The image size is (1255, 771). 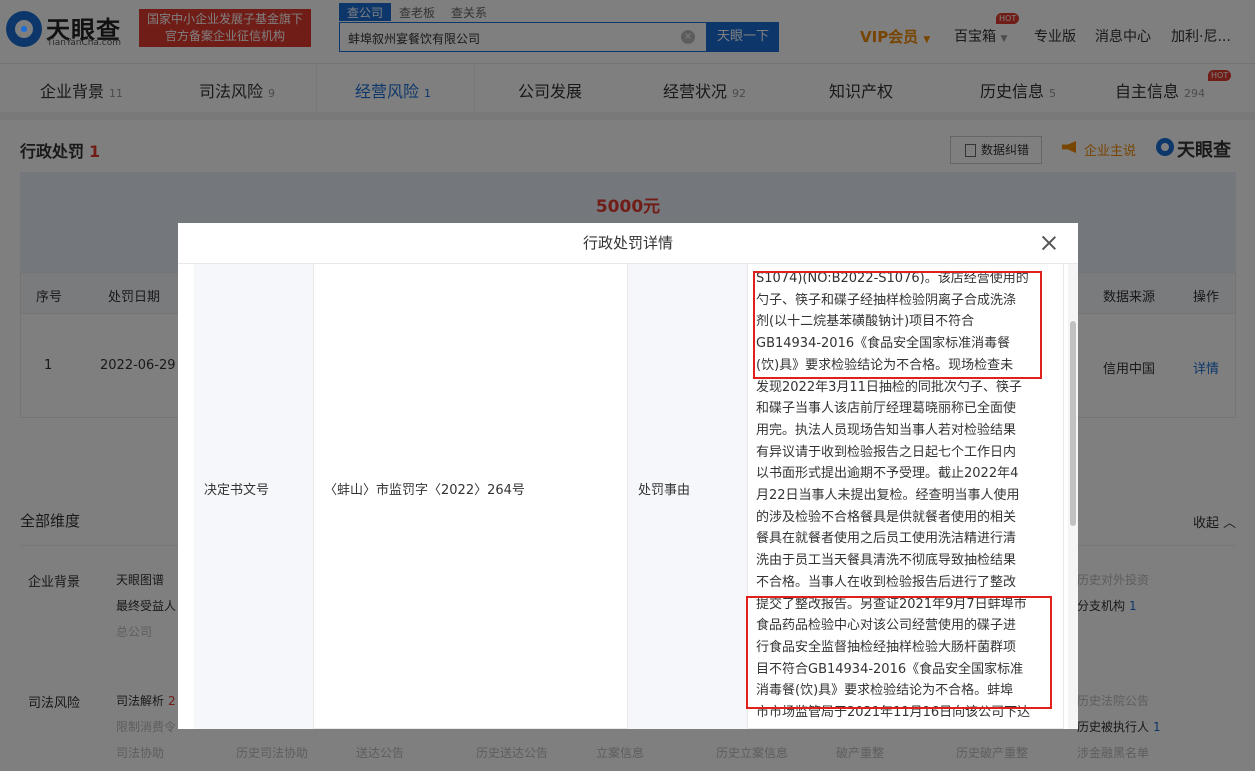 I want to click on highlight-box-top, so click(x=897, y=325).